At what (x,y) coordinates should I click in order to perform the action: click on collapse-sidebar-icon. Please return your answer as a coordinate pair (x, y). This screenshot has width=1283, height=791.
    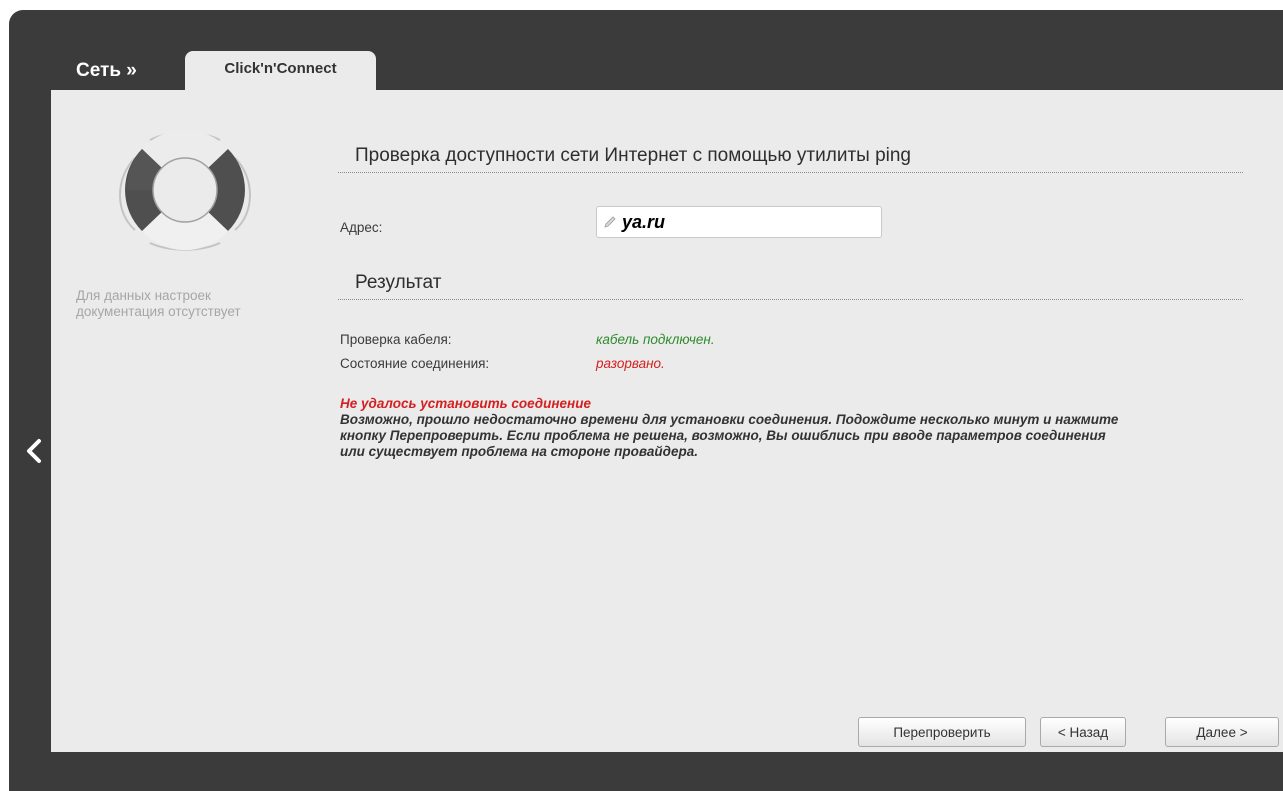
    Looking at the image, I should click on (34, 451).